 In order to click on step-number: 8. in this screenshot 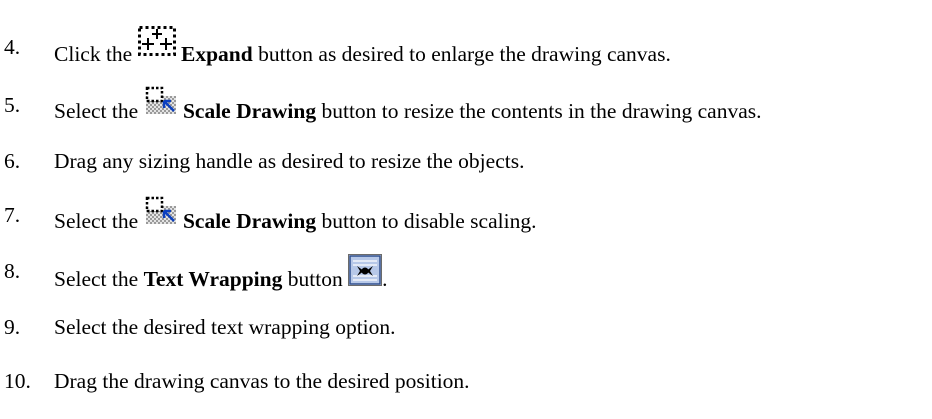, I will do `click(12, 271)`.